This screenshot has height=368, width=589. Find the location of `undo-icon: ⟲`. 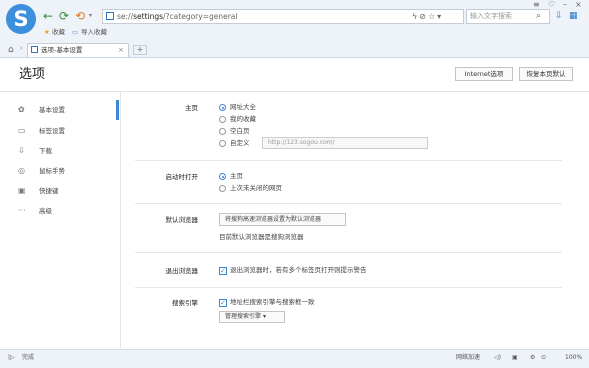

undo-icon: ⟲ is located at coordinates (80, 16).